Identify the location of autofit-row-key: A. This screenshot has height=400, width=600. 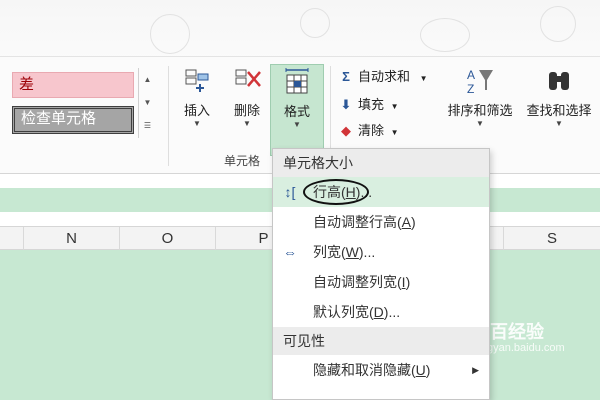
(406, 222).